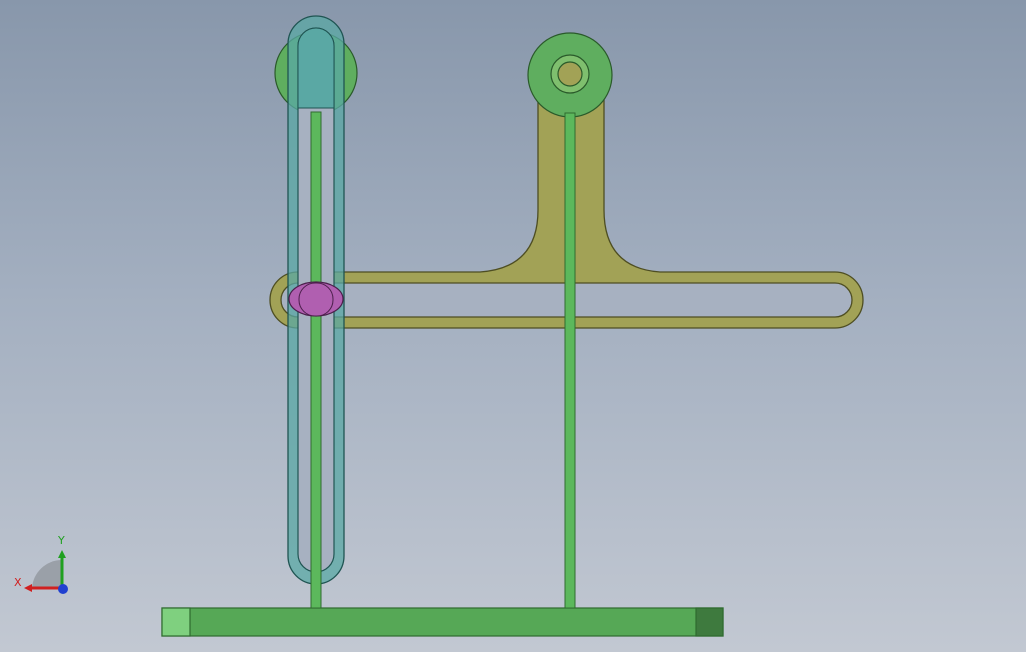  Describe the element at coordinates (61, 540) in the screenshot. I see `y-axis-label: Y` at that location.